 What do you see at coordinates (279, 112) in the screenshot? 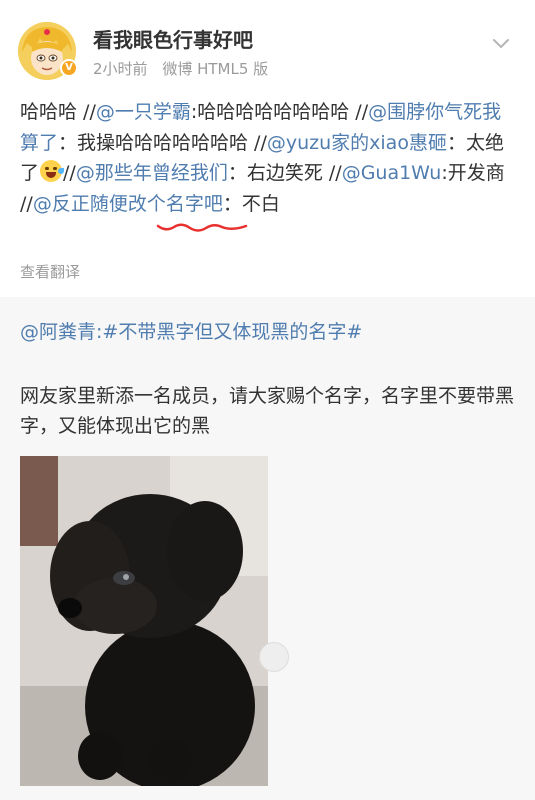
I see `repost-text-segment: :哈哈哈哈哈哈哈哈 //` at bounding box center [279, 112].